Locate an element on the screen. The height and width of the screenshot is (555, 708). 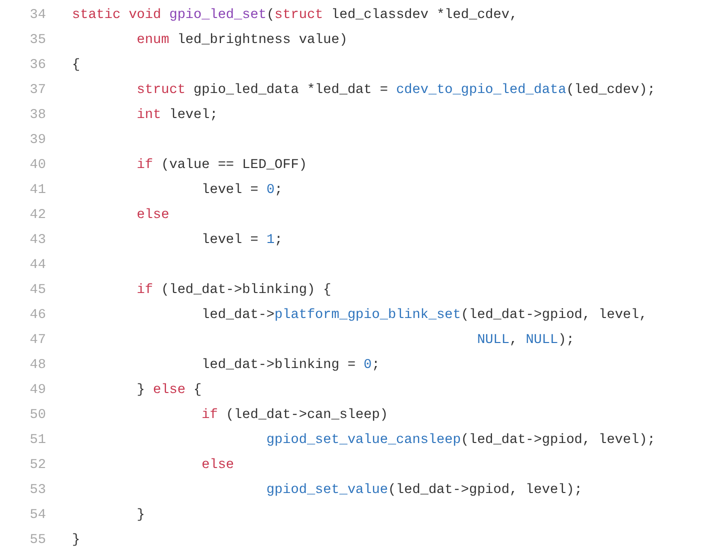
line-number: 36 is located at coordinates (37, 65).